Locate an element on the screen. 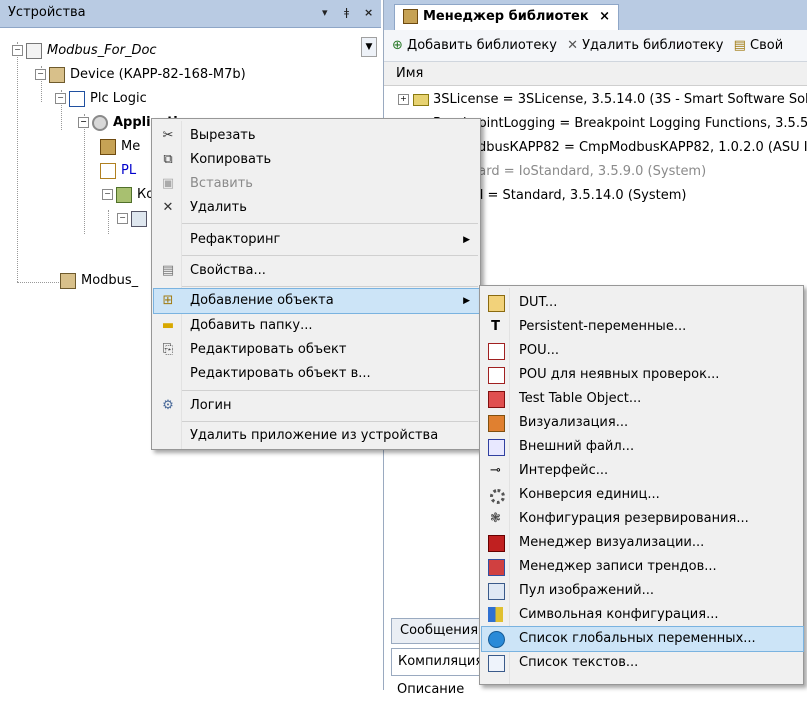  close-panel-icon: × is located at coordinates (368, 12).